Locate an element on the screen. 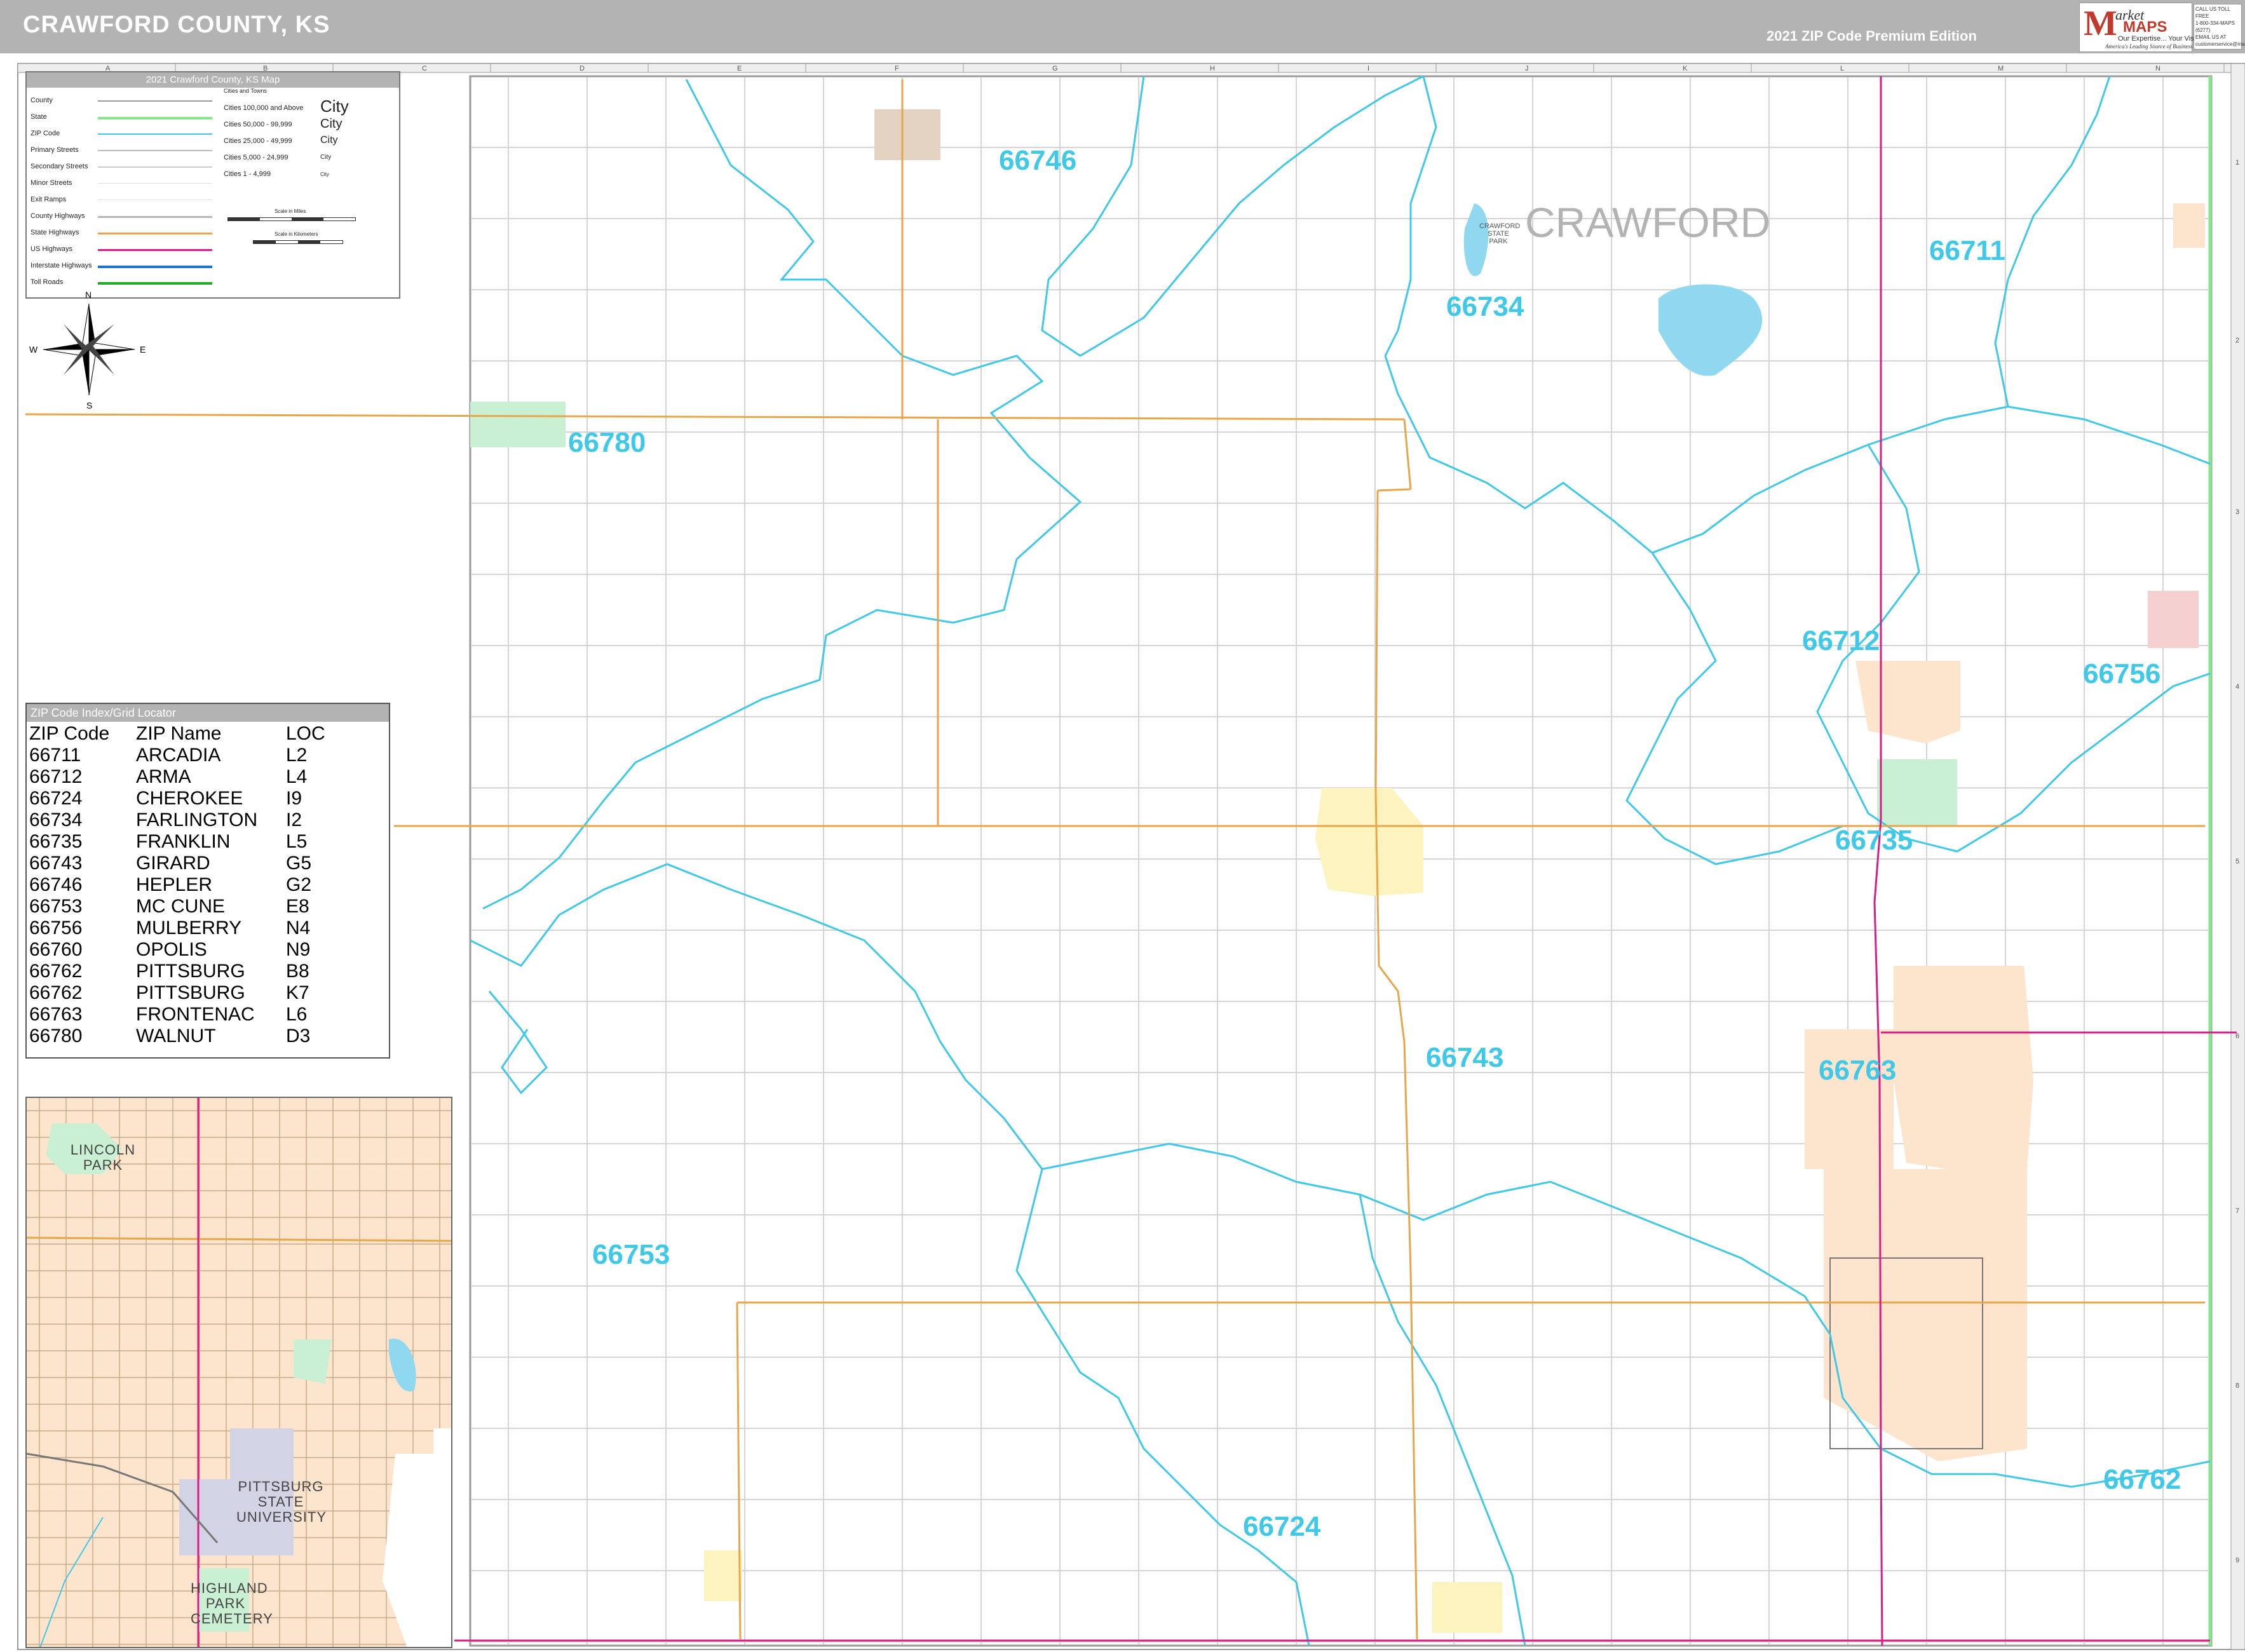 This screenshot has width=2245, height=1652. legend-us-hwy-line is located at coordinates (155, 250).